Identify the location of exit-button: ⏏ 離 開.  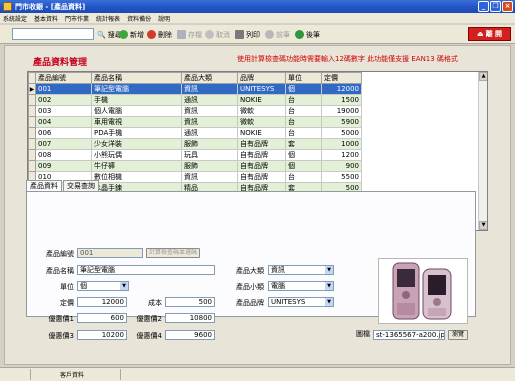
(489, 34).